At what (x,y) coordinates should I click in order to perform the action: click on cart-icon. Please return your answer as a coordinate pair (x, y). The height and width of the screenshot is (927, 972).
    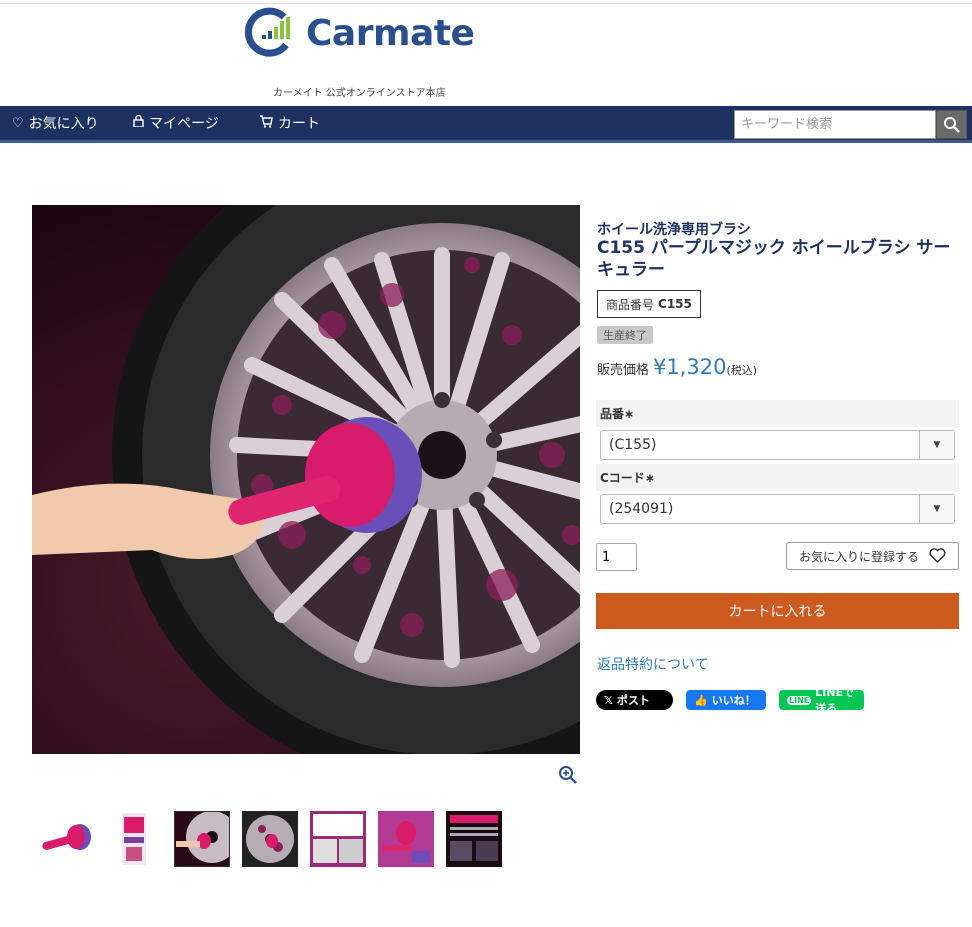
    Looking at the image, I should click on (266, 123).